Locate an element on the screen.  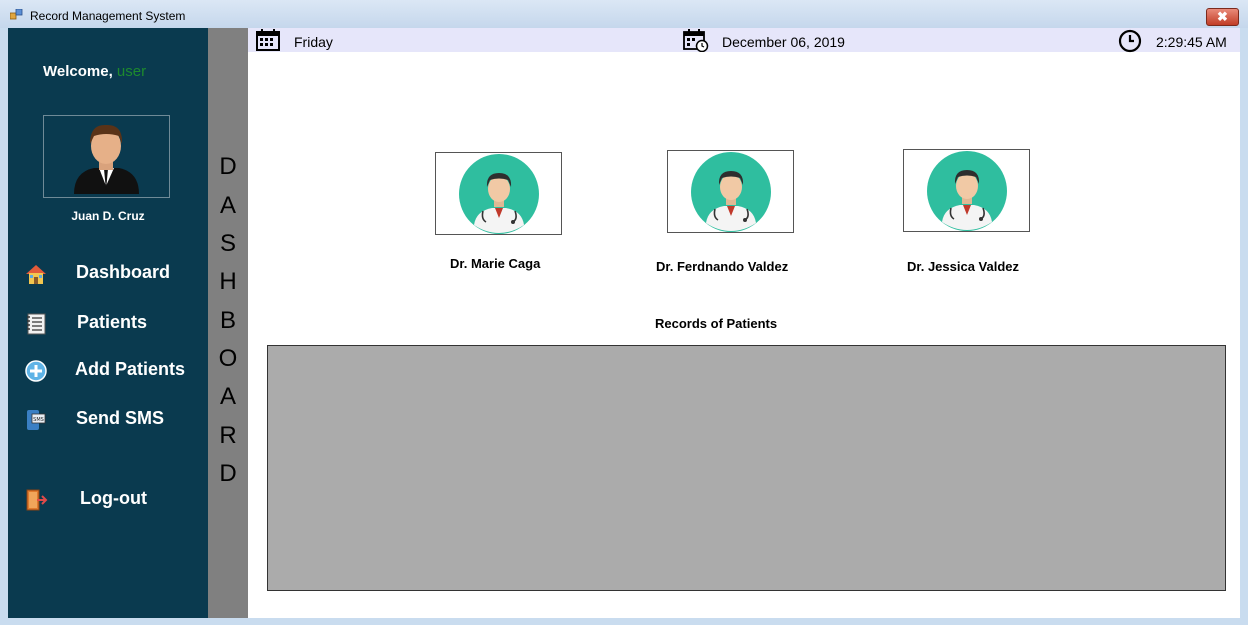
clock-icon is located at coordinates (1130, 41).